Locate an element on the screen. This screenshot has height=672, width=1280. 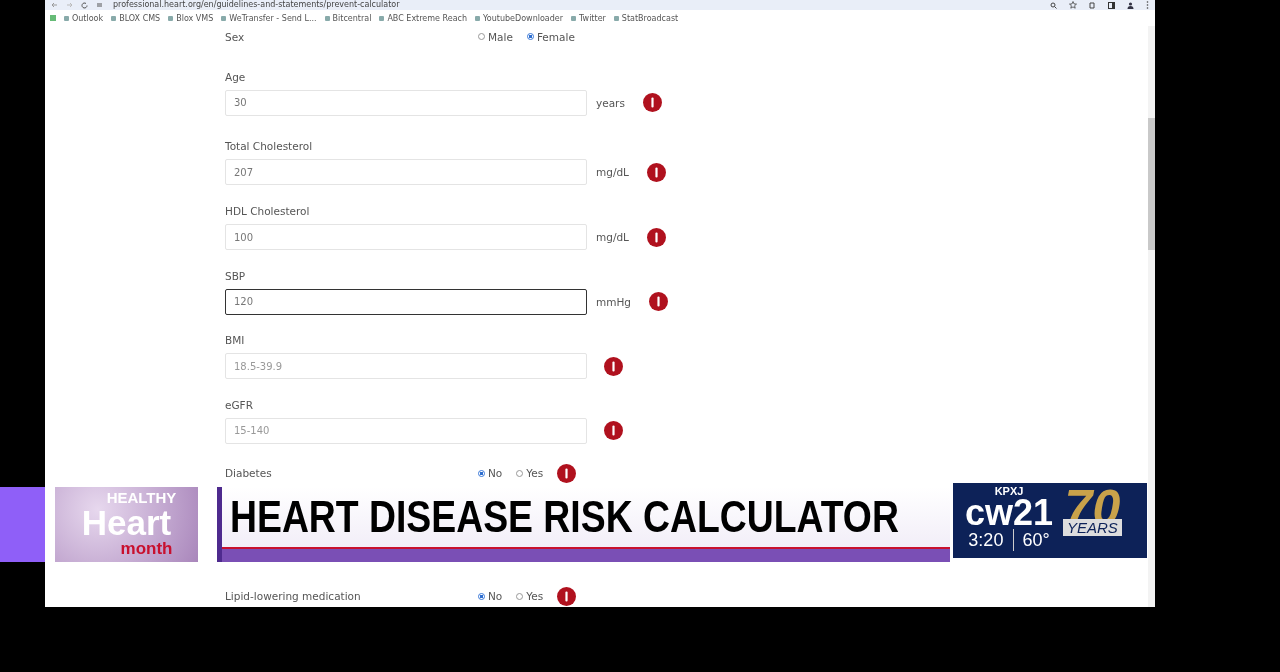
bookmark: Outlook is located at coordinates (84, 18).